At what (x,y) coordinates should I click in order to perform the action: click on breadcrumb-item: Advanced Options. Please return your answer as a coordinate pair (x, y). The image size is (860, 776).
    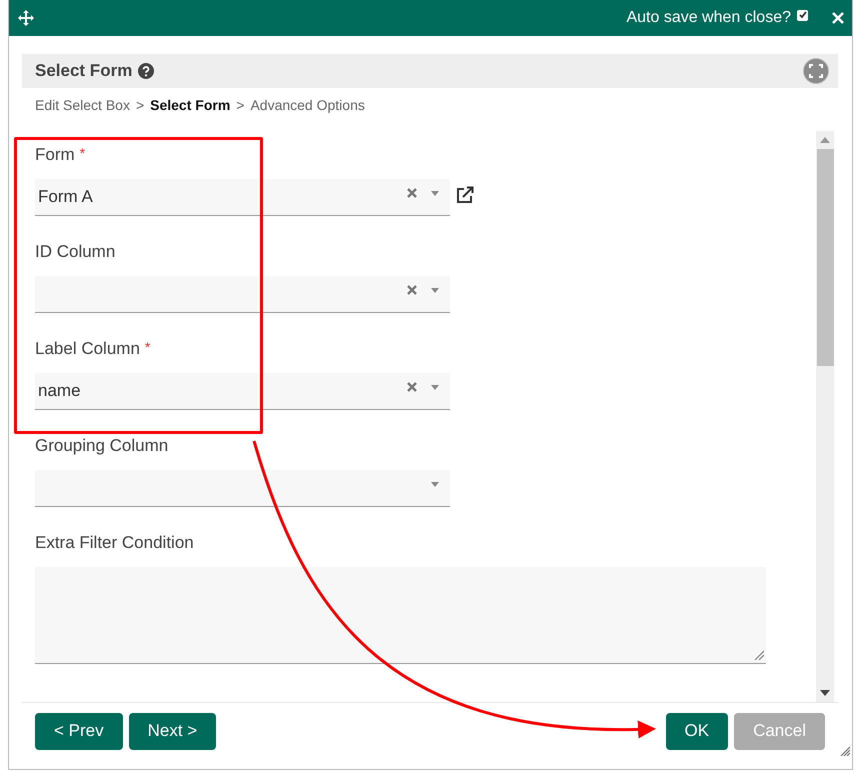
    Looking at the image, I should click on (307, 110).